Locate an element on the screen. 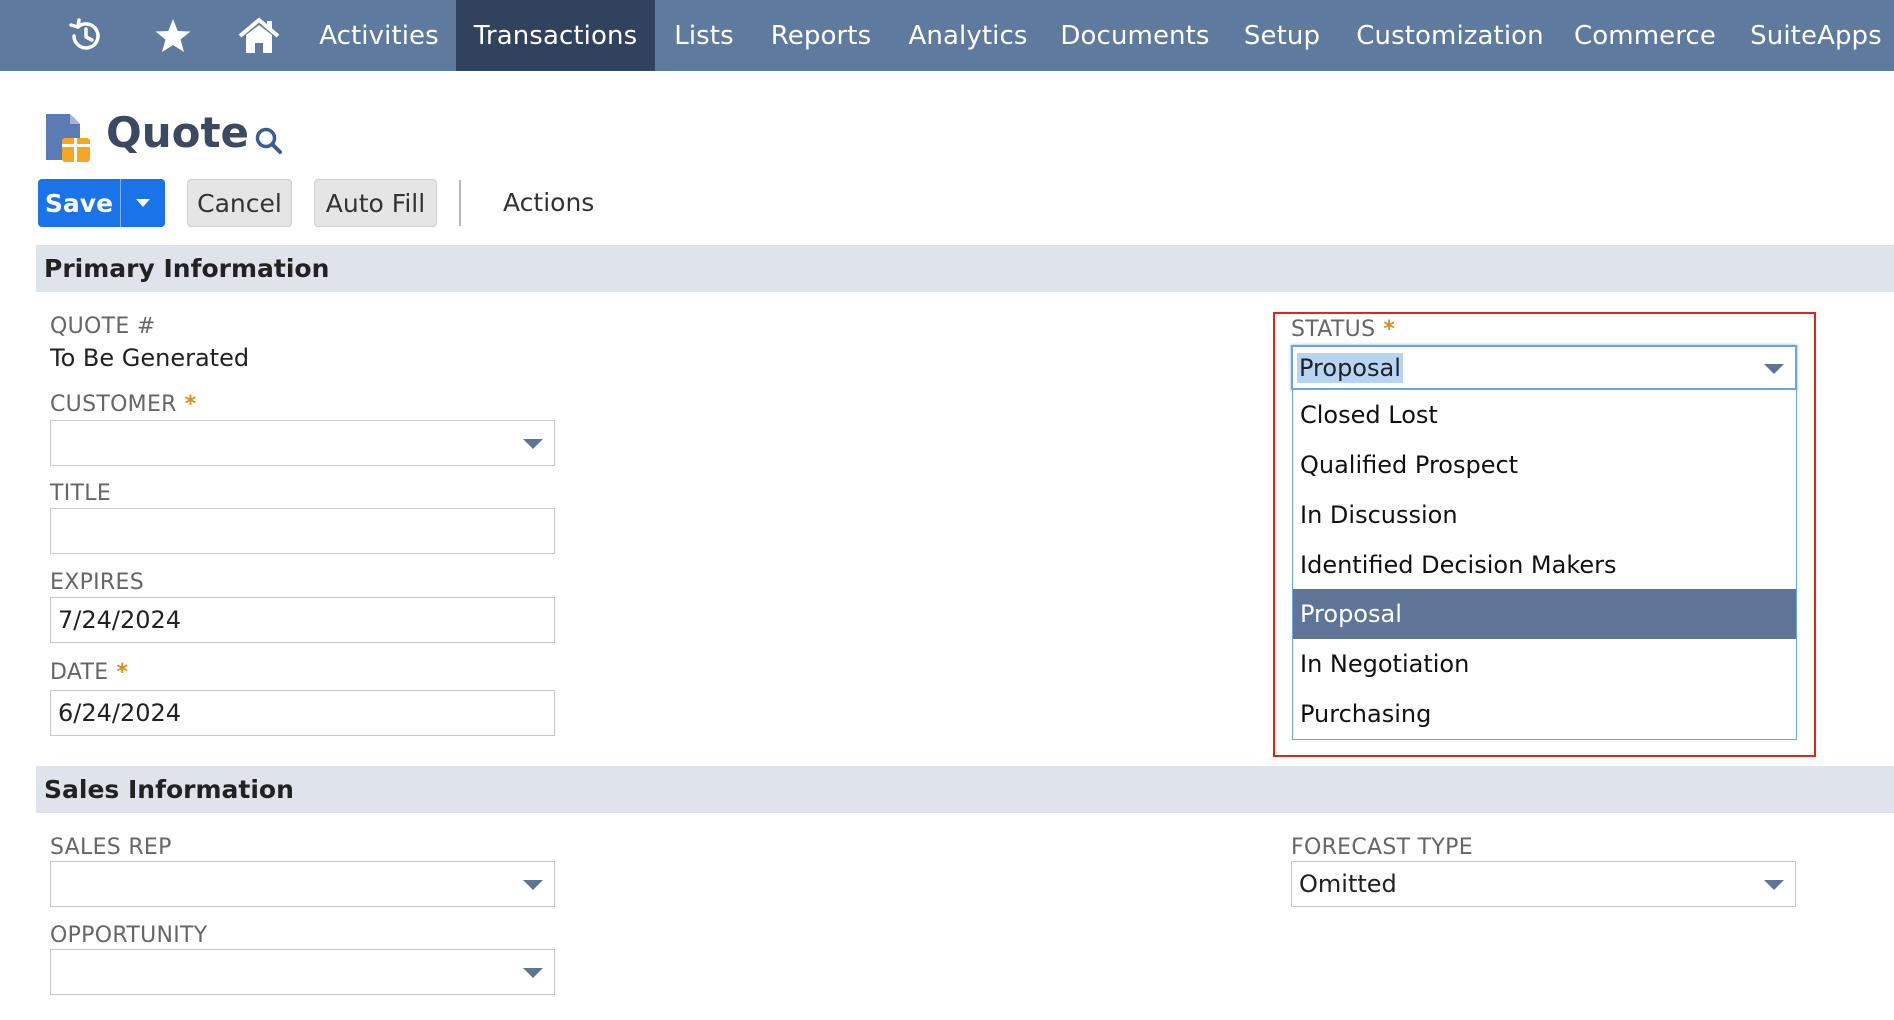 The width and height of the screenshot is (1894, 1020). status-option-identified-decision-makers: Identified Decision Makers is located at coordinates (1544, 565).